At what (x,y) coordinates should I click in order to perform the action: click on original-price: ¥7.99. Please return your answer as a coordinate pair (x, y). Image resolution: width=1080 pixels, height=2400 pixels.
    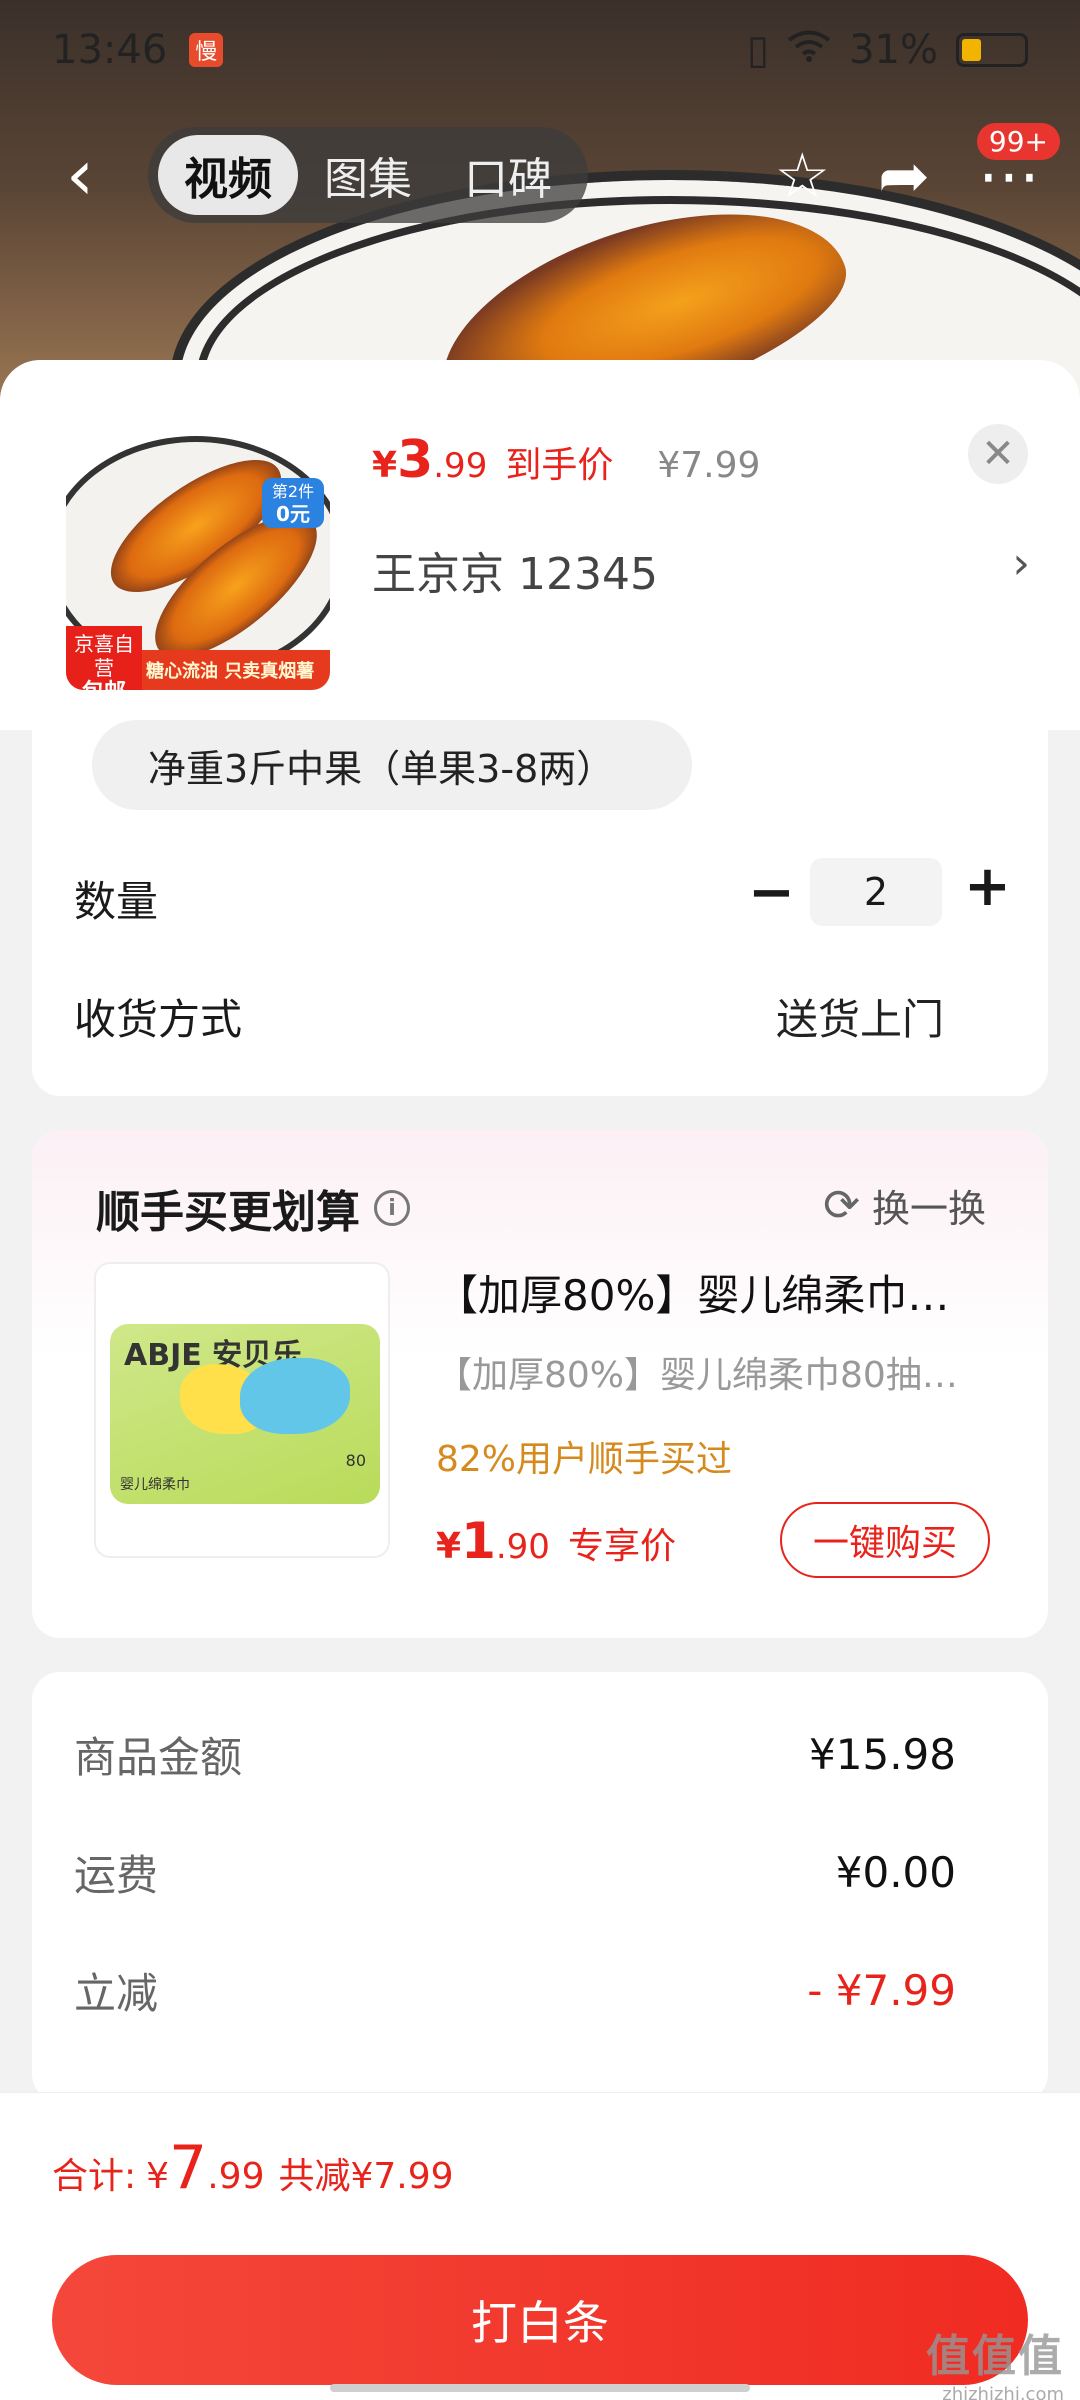
    Looking at the image, I should click on (709, 465).